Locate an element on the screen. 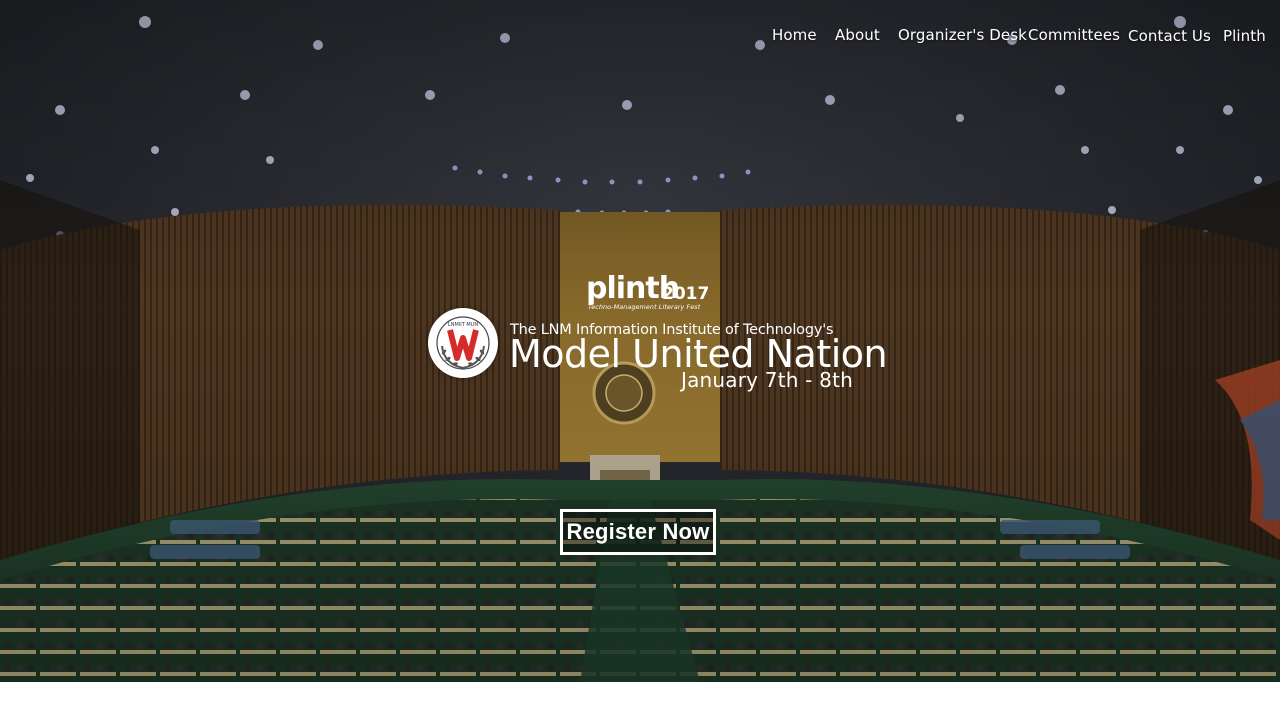  laurel-icon: LNMIIT MUN is located at coordinates (463, 343).